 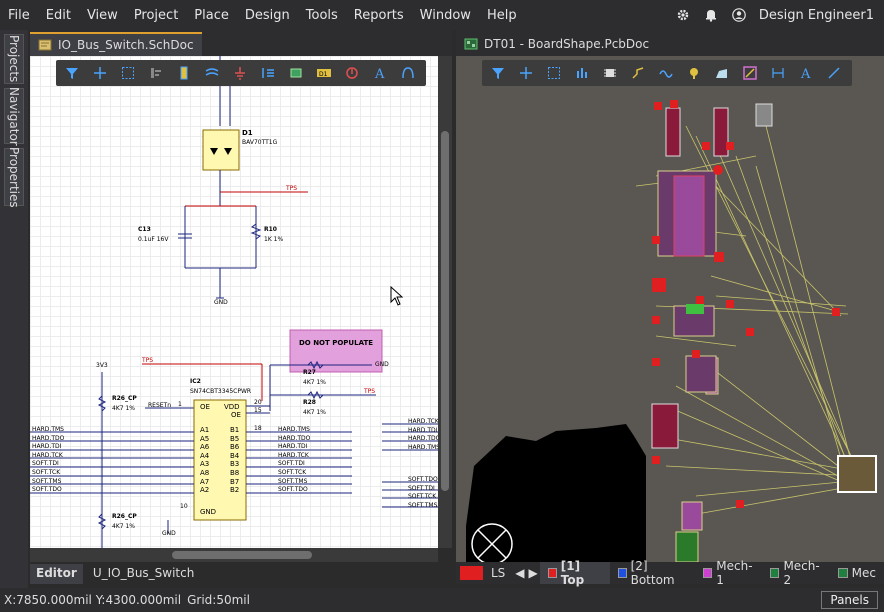 I want to click on arc-icon, so click(x=408, y=73).